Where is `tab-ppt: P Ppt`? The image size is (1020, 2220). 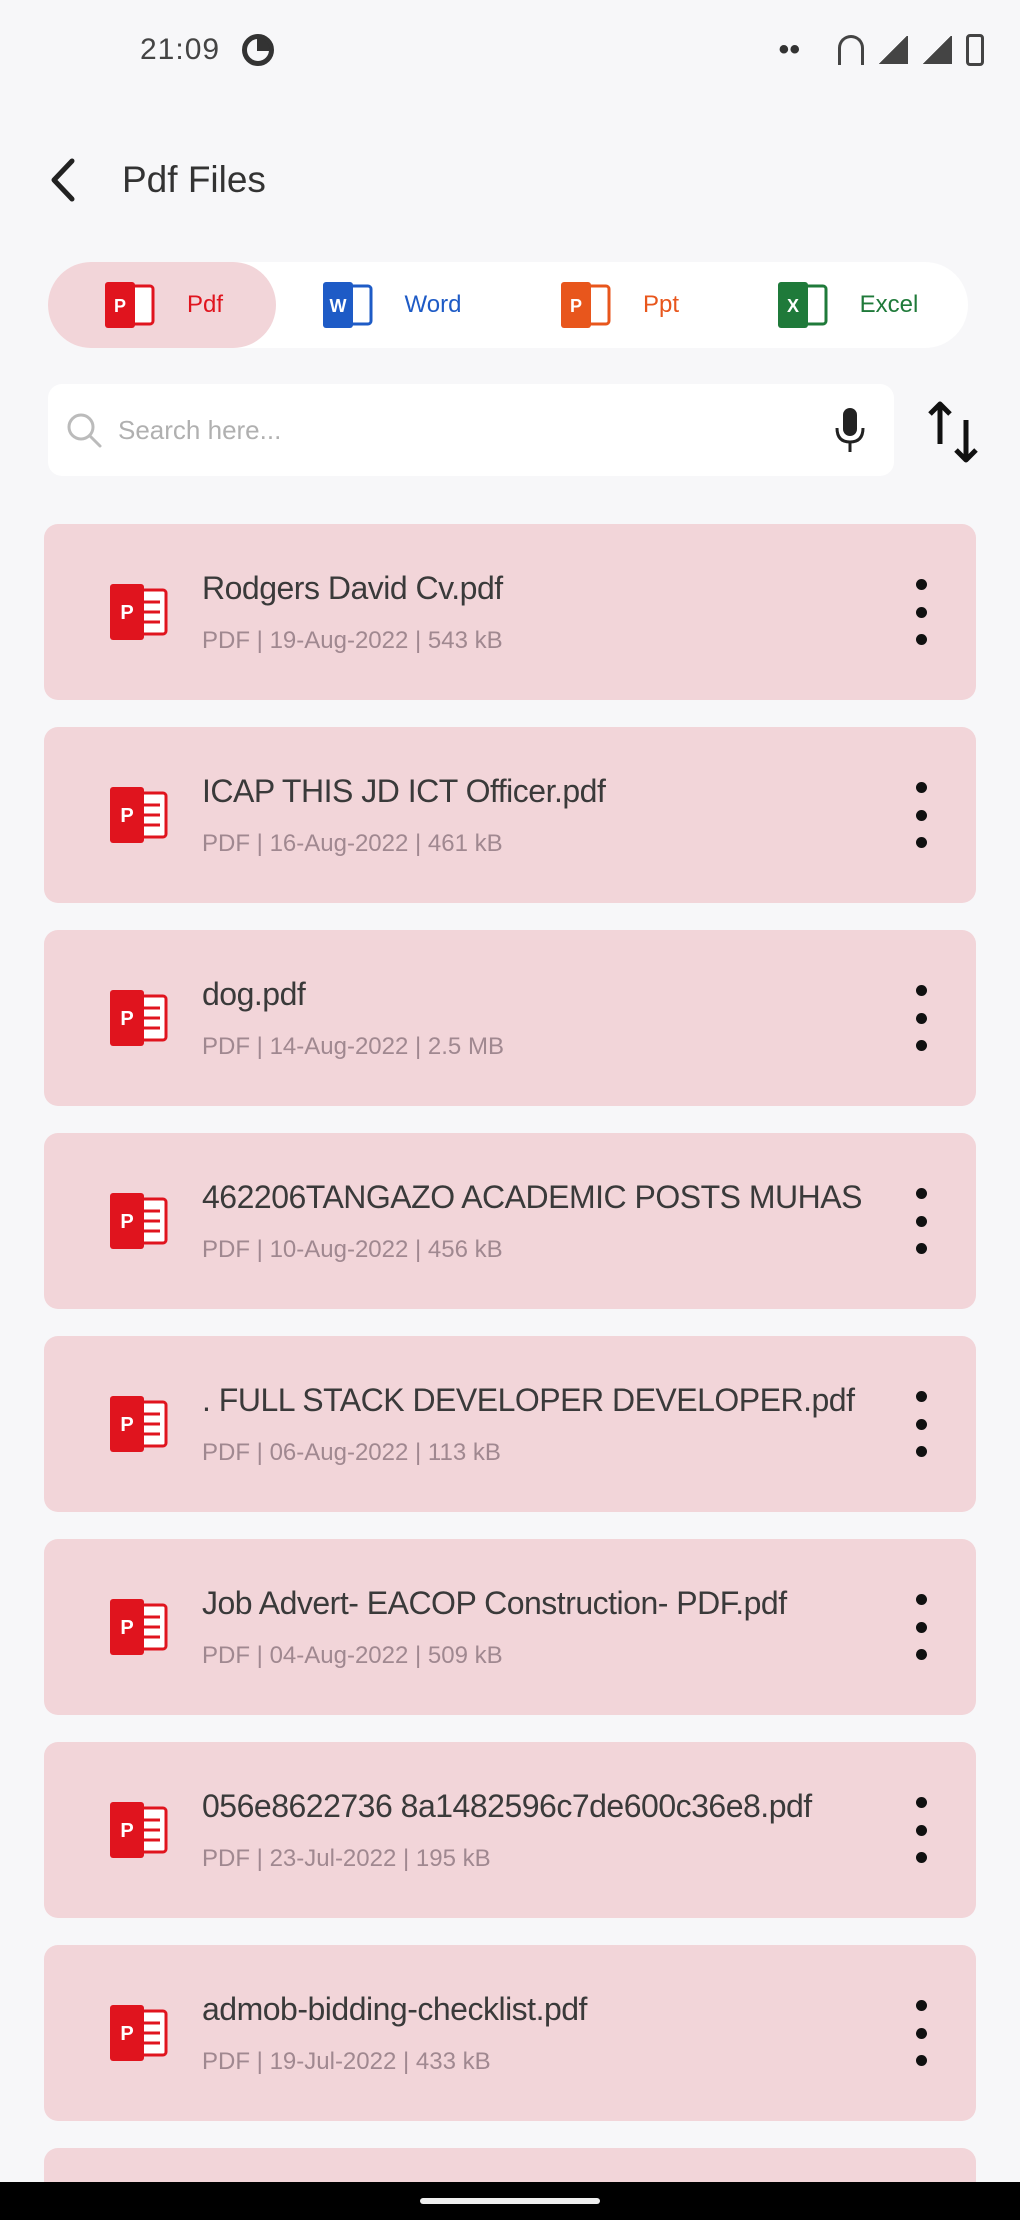
tab-ppt: P Ppt is located at coordinates (618, 305).